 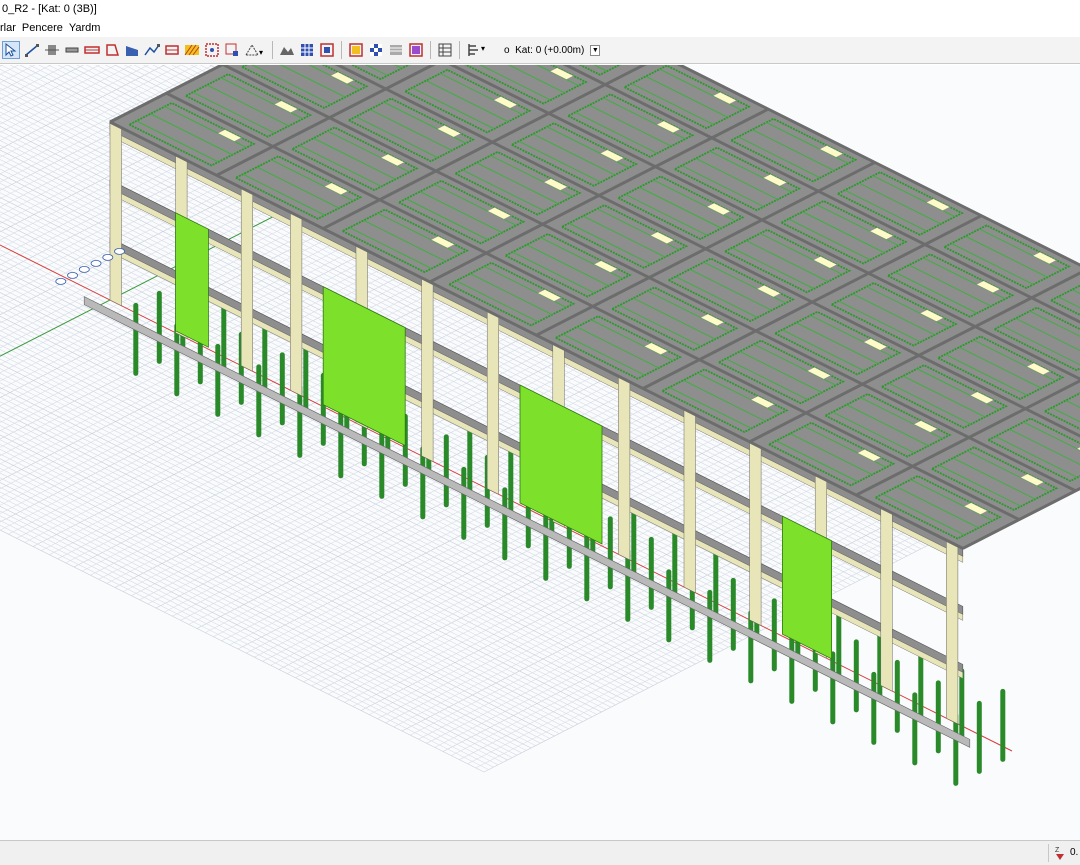 I want to click on column-icon, so click(x=52, y=50).